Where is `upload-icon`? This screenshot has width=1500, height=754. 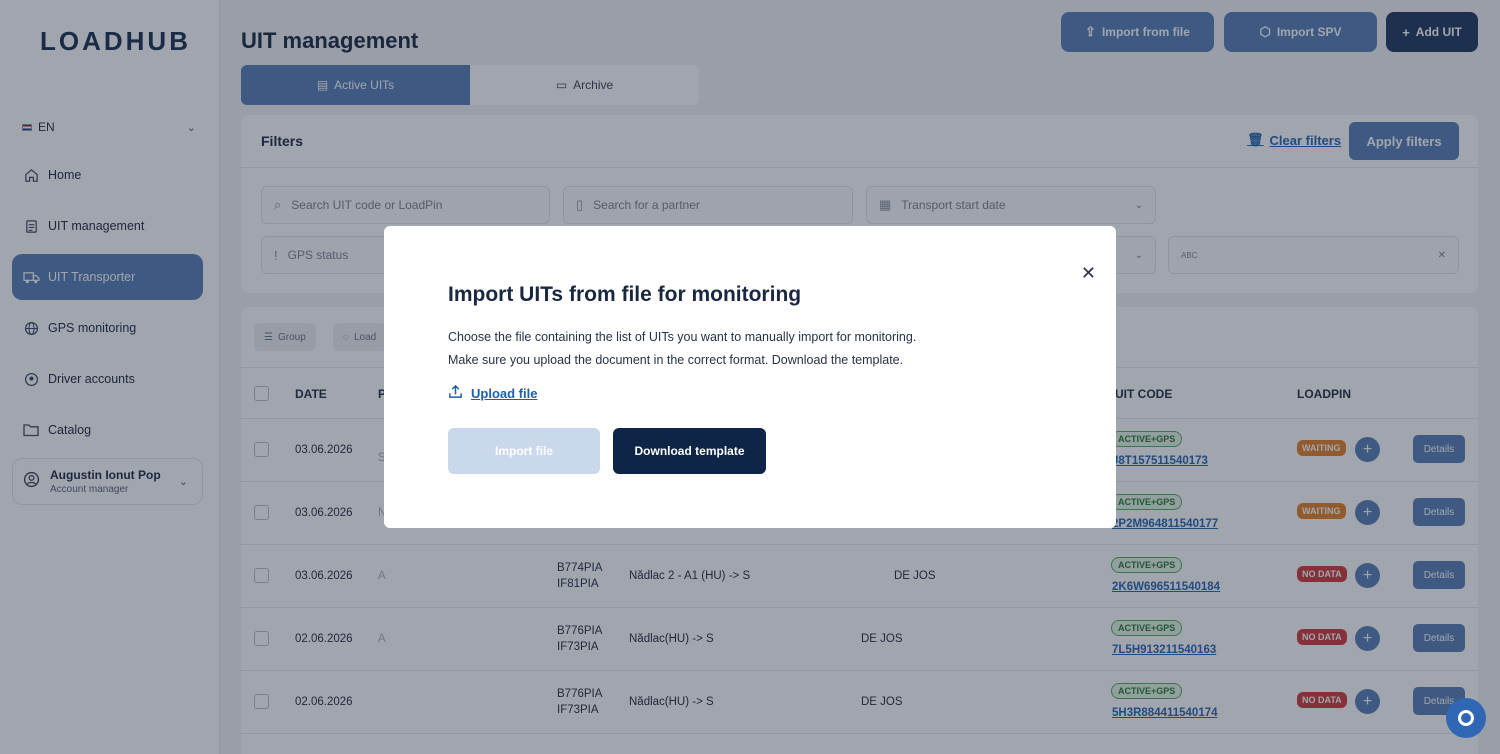
upload-icon is located at coordinates (455, 393).